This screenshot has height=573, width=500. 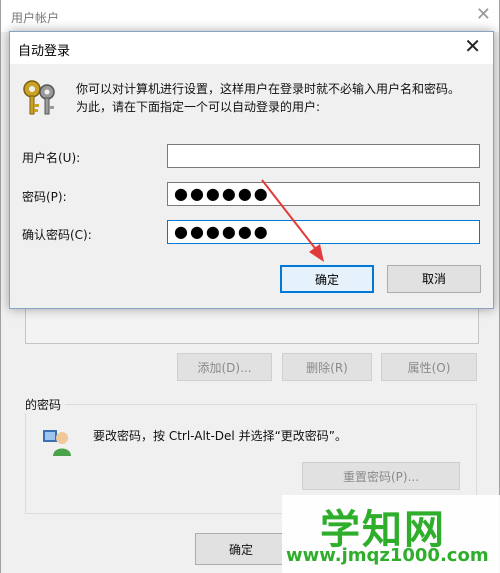 I want to click on watermark-url: www.jmqz1000.com, so click(x=387, y=555).